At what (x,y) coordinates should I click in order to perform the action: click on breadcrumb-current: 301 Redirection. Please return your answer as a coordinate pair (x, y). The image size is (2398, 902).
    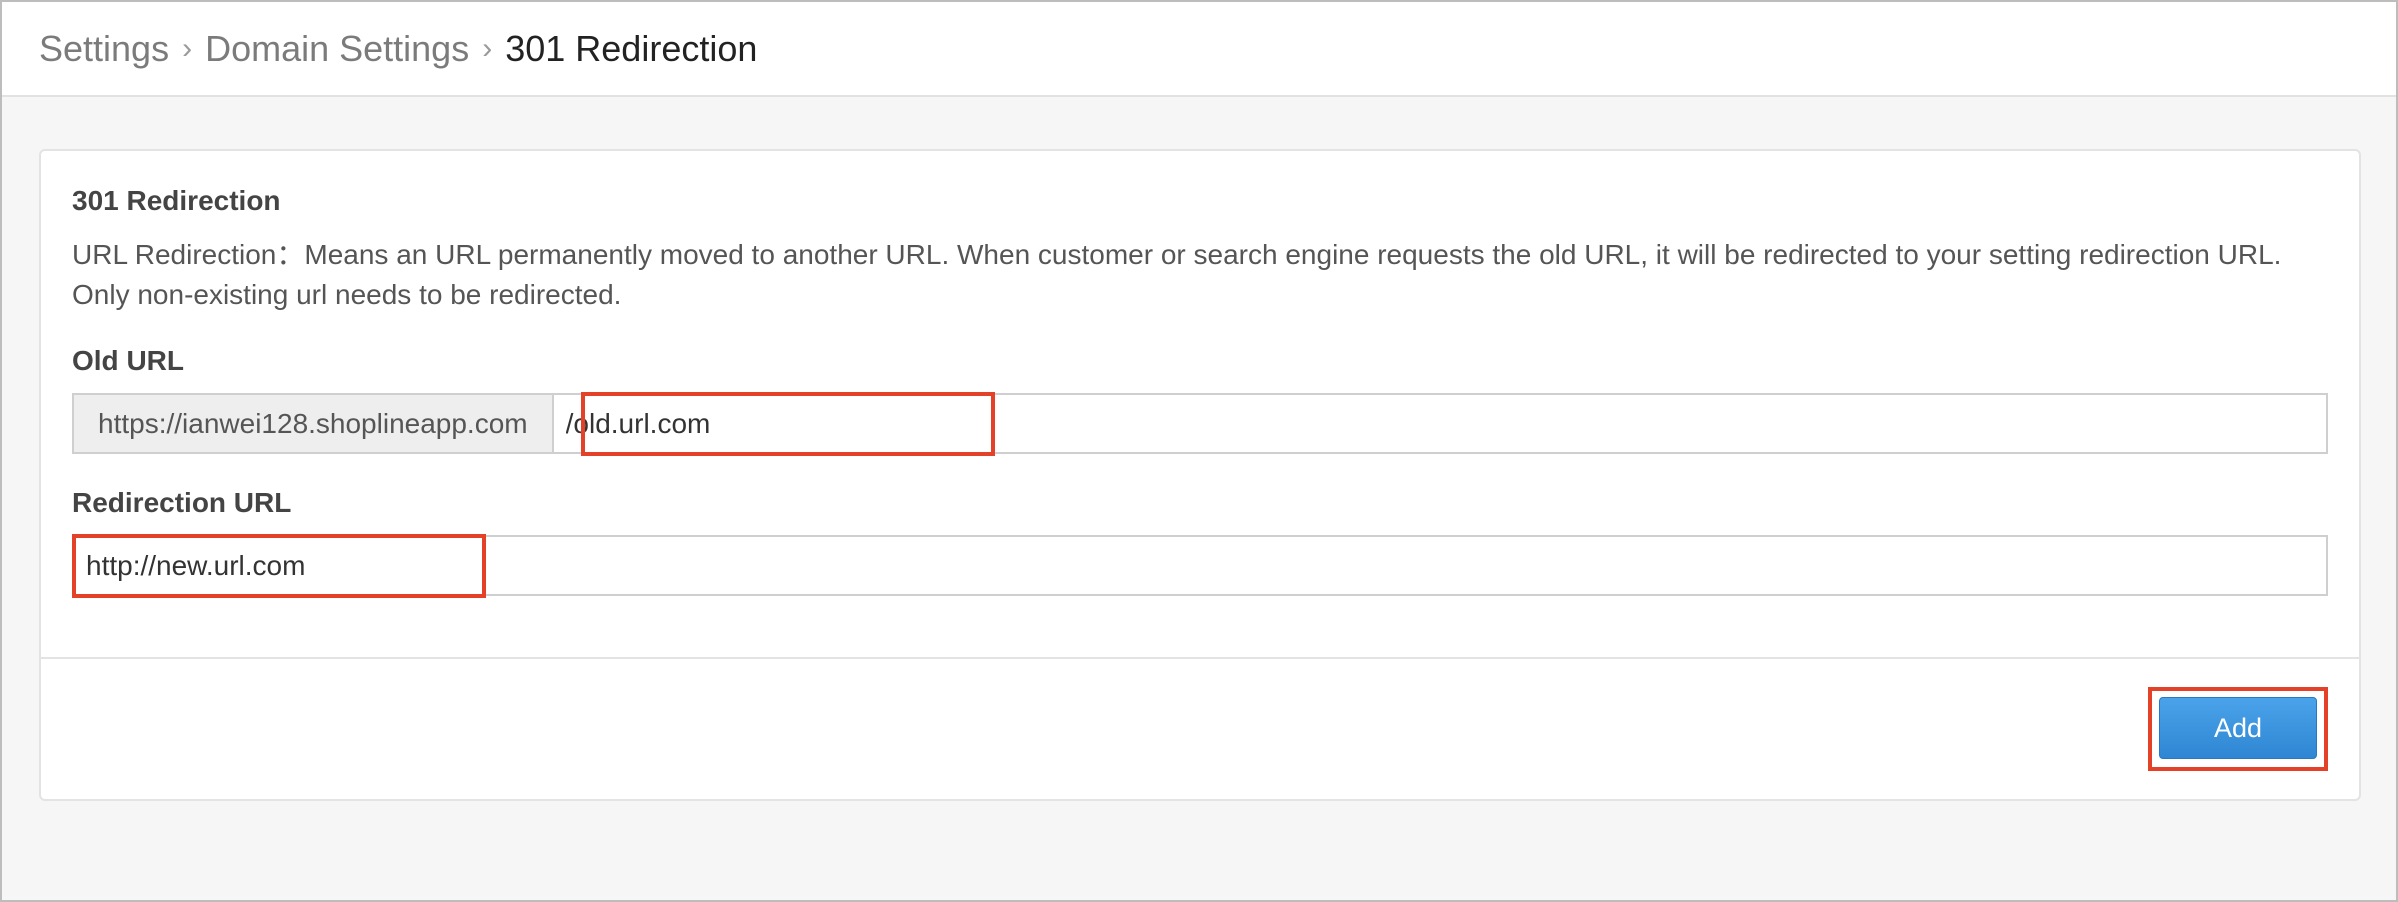
    Looking at the image, I should click on (631, 48).